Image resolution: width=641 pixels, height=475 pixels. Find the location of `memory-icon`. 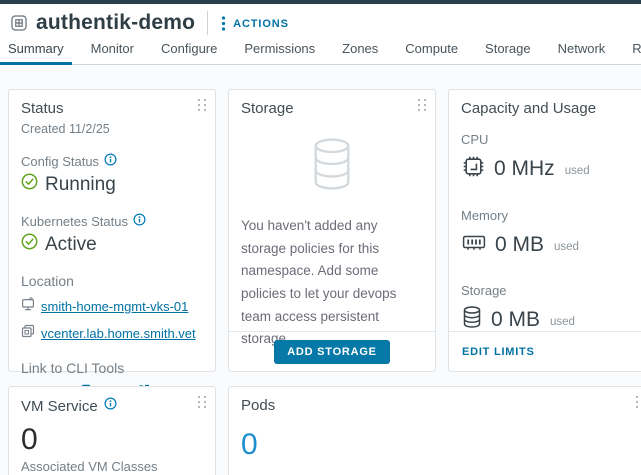

memory-icon is located at coordinates (474, 244).